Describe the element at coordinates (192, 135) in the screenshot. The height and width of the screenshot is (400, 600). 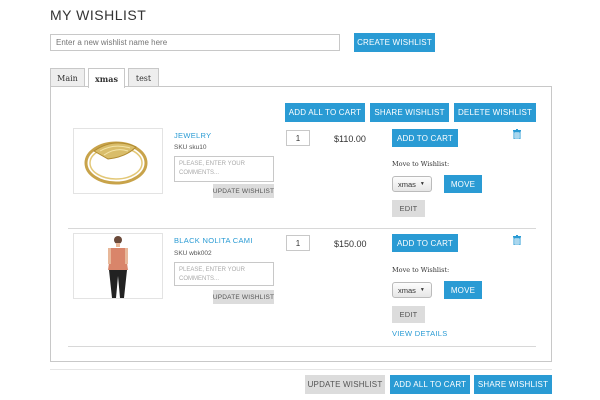
I see `product-name-jewelry: JEWELRY` at that location.